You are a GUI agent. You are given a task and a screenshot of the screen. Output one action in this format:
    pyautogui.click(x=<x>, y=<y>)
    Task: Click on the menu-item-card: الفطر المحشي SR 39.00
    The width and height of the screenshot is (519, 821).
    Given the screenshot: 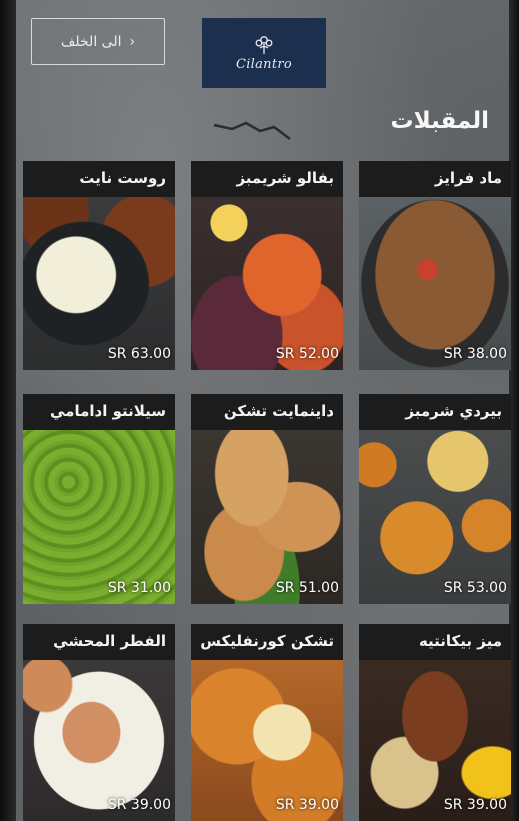 What is the action you would take?
    pyautogui.click(x=99, y=722)
    